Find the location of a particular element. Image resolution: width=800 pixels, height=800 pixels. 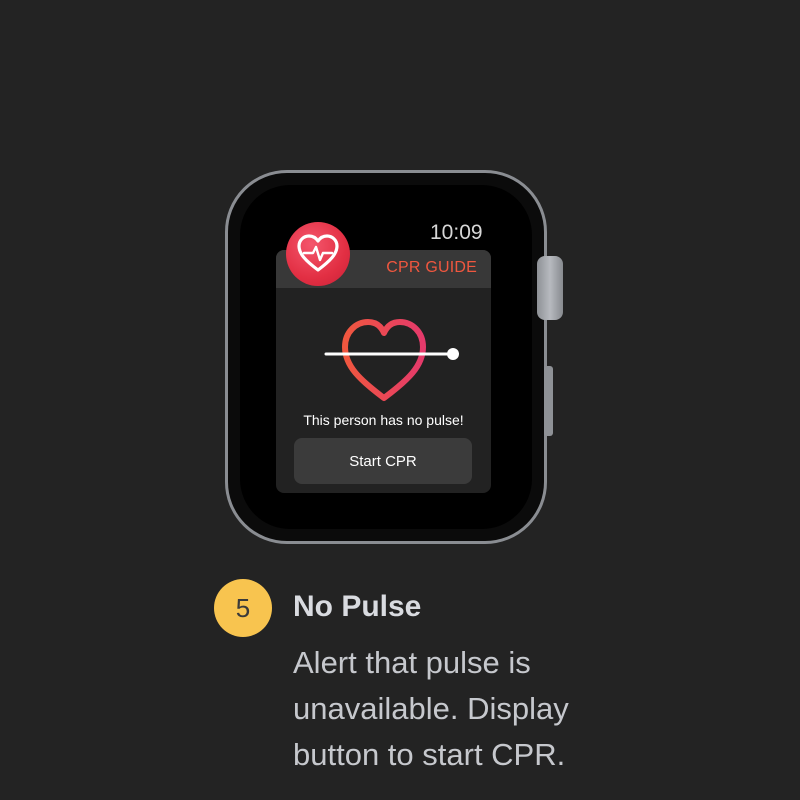

clock-time: 10:09 is located at coordinates (456, 232).